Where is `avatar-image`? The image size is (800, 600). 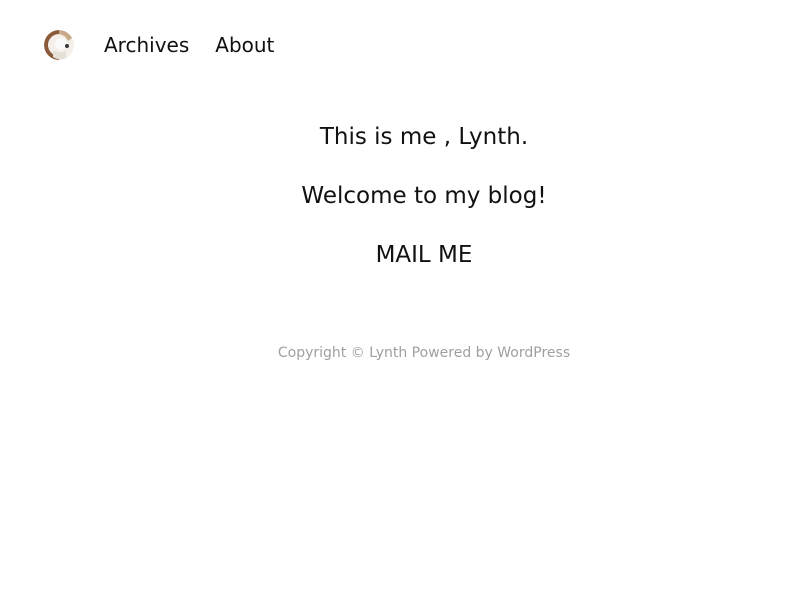 avatar-image is located at coordinates (59, 45).